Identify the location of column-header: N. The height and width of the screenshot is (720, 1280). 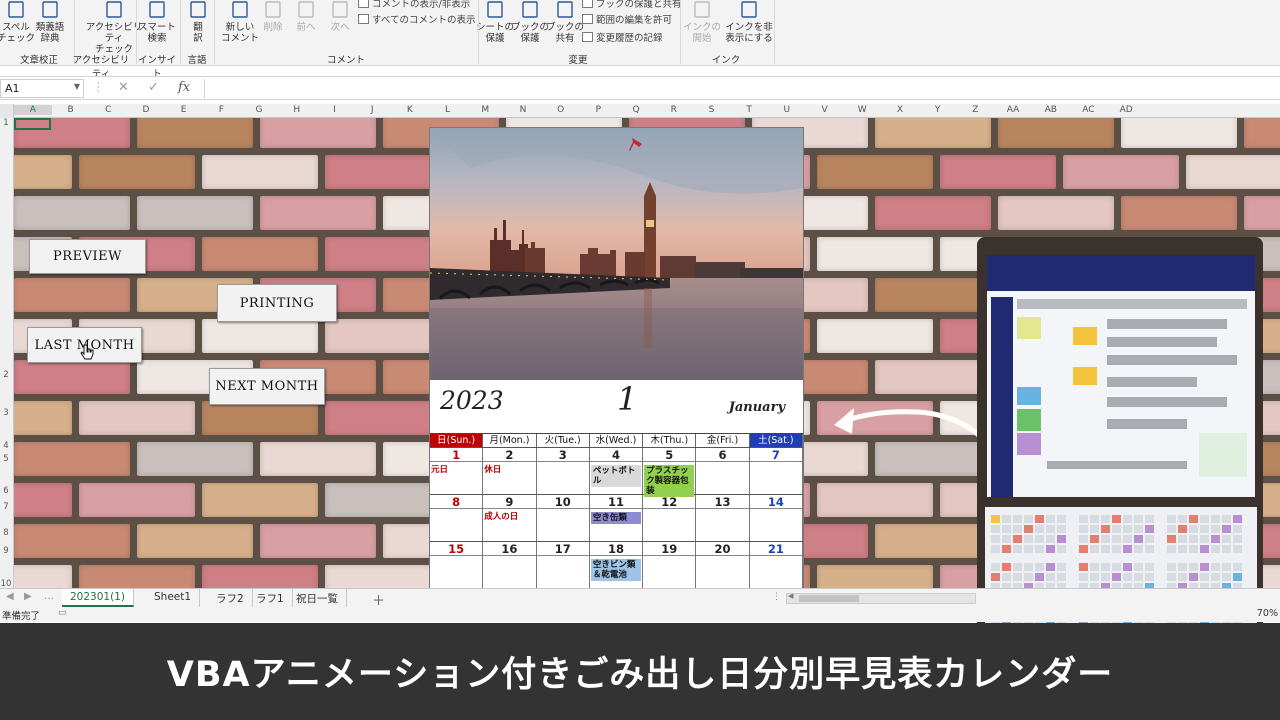
(523, 110).